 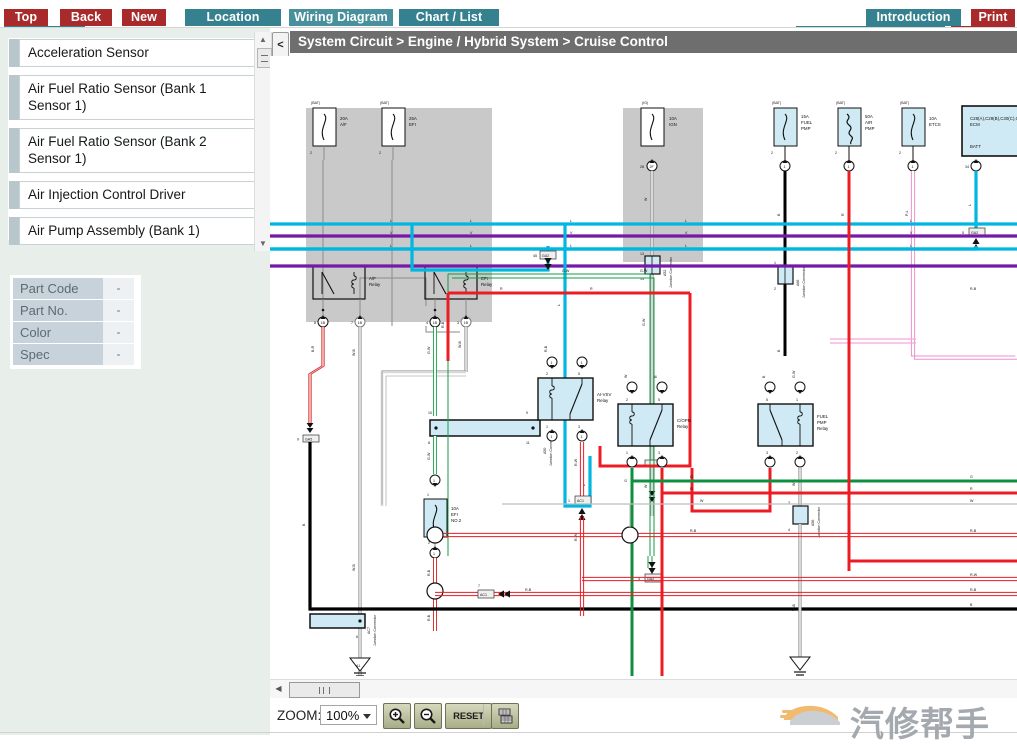 I want to click on svg-text: 1B, so click(x=466, y=323).